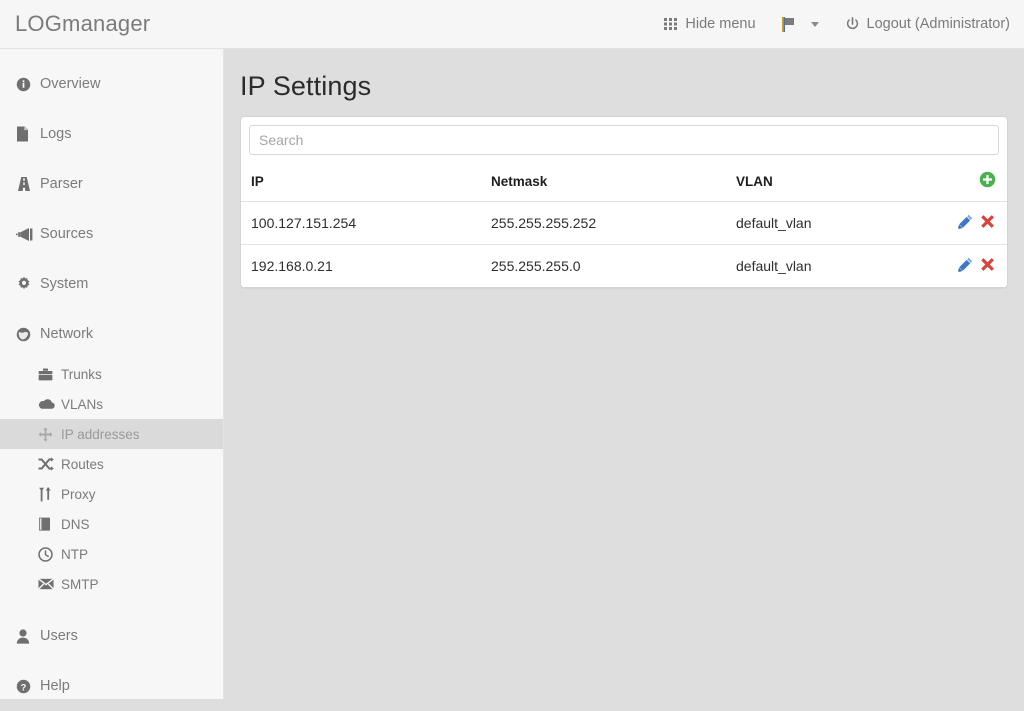 This screenshot has height=711, width=1024. I want to click on table-header-row: IP Netmask VLAN, so click(624, 182).